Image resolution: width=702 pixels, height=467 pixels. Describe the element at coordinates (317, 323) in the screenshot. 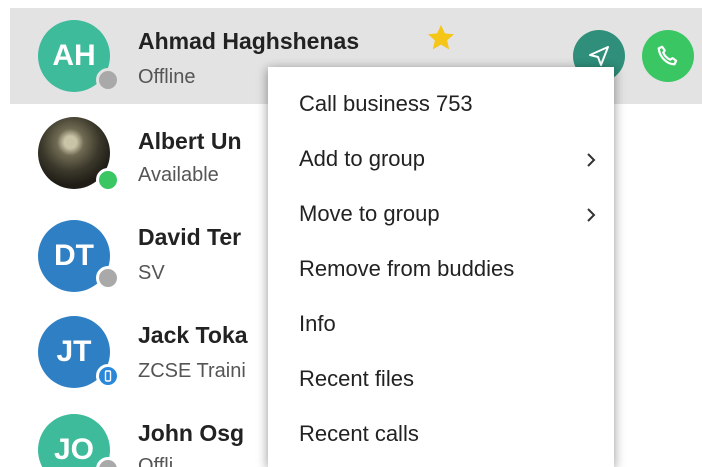

I see `menu-item-label: Info` at that location.